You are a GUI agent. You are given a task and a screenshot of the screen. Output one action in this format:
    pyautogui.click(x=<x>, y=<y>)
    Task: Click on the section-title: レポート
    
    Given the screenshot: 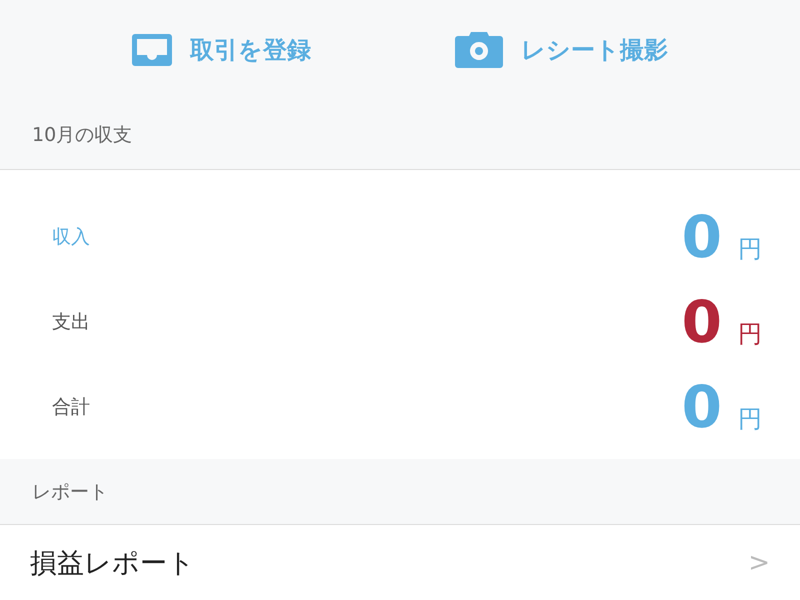 What is the action you would take?
    pyautogui.click(x=70, y=492)
    